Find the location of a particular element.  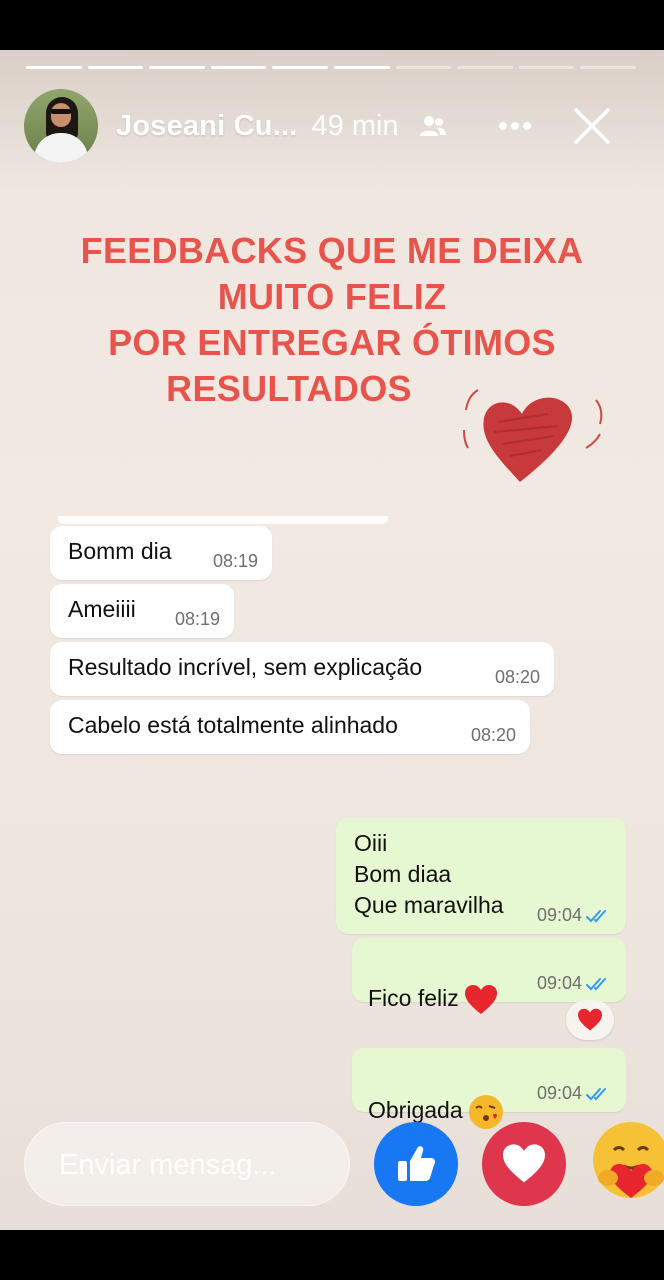

avatar is located at coordinates (61, 126).